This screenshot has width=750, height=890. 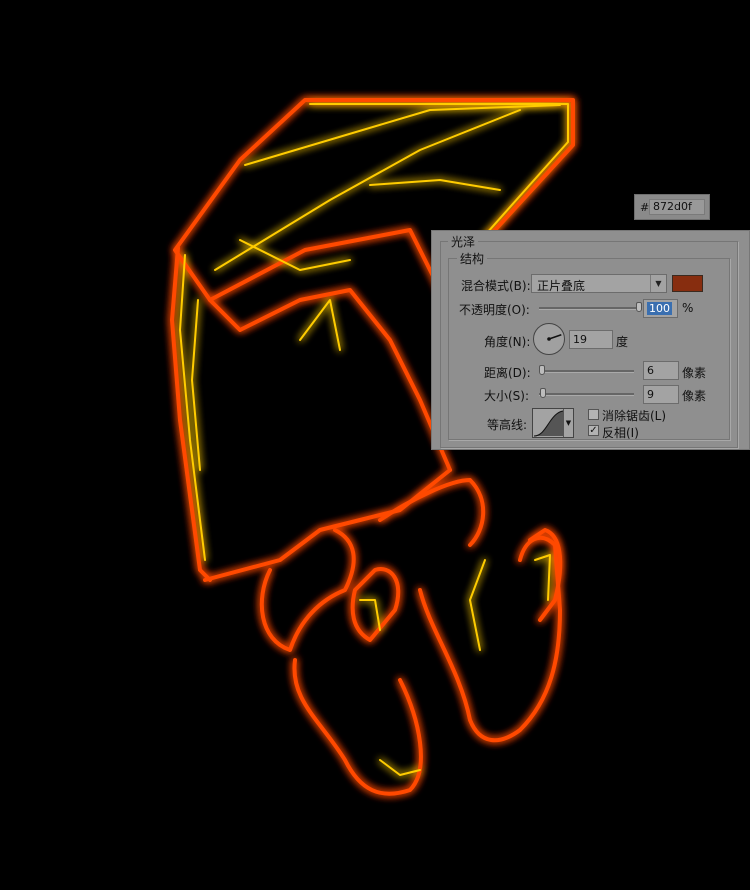 I want to click on angle-dial-needle, so click(x=555, y=337).